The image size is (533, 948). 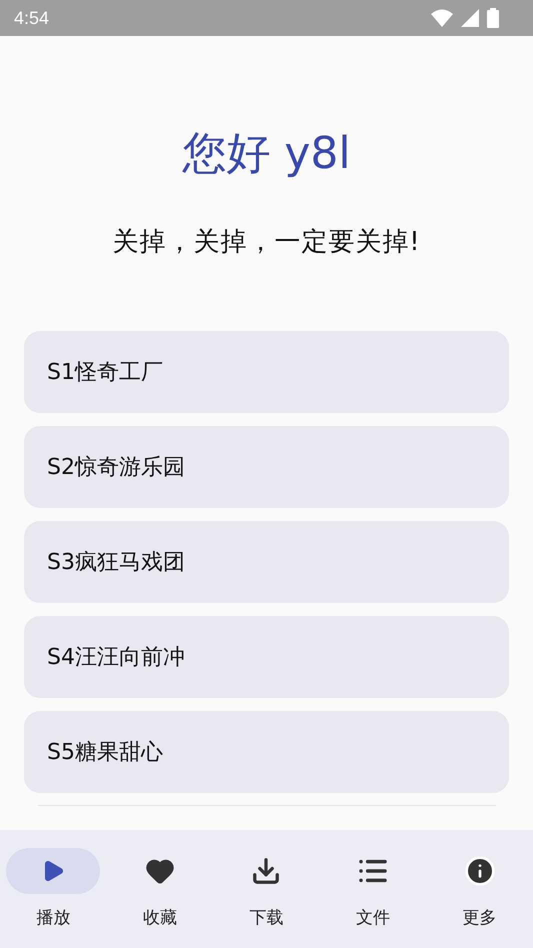 I want to click on episode-item: S3疯狂马戏团, so click(x=266, y=562).